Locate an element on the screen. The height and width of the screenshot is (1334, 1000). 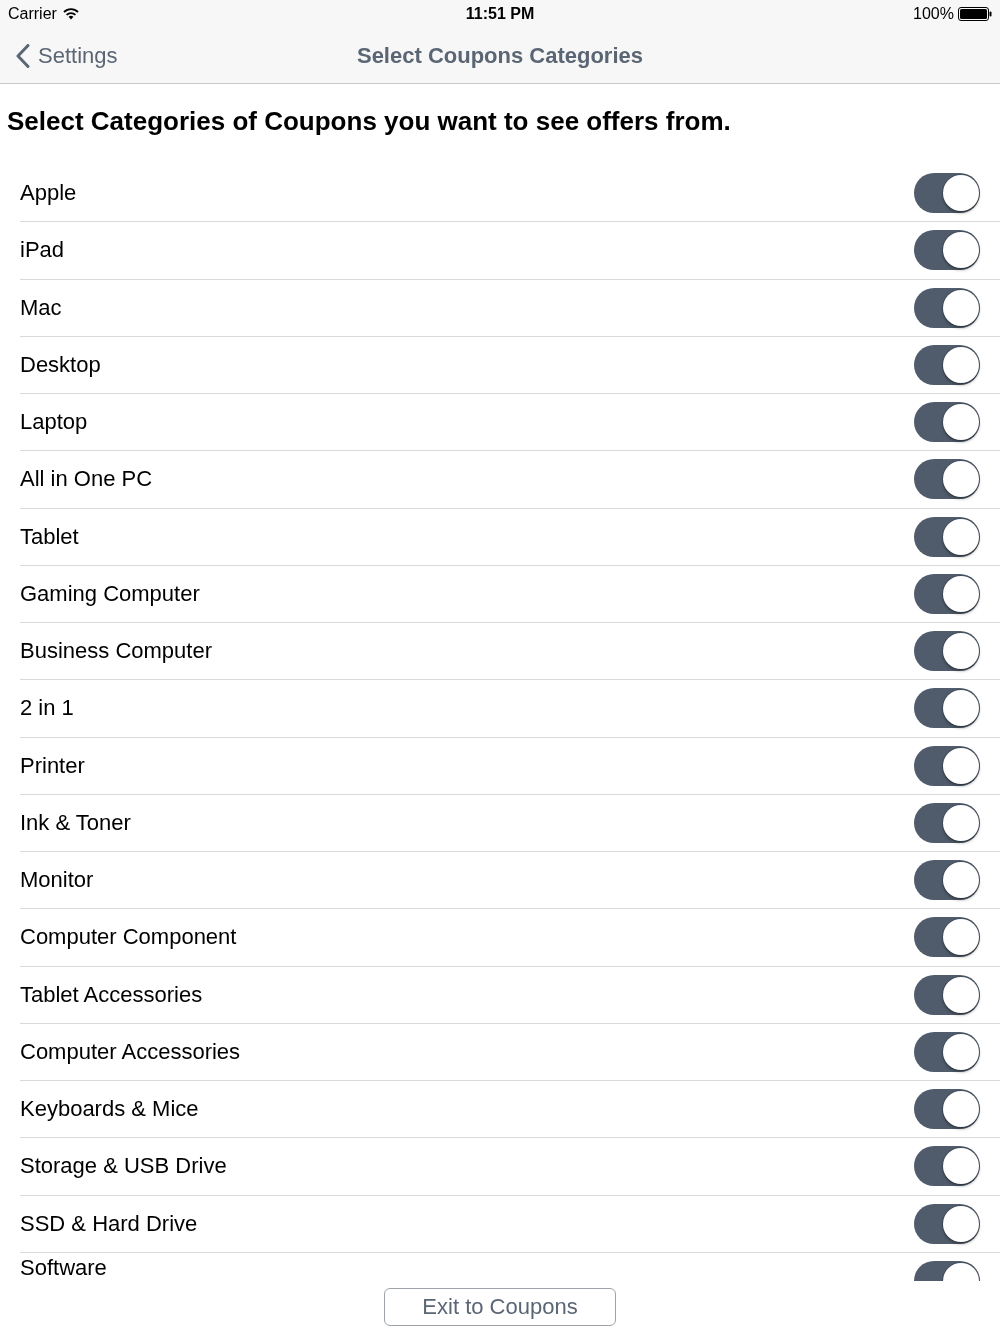
category-label: Computer Component is located at coordinates (128, 937).